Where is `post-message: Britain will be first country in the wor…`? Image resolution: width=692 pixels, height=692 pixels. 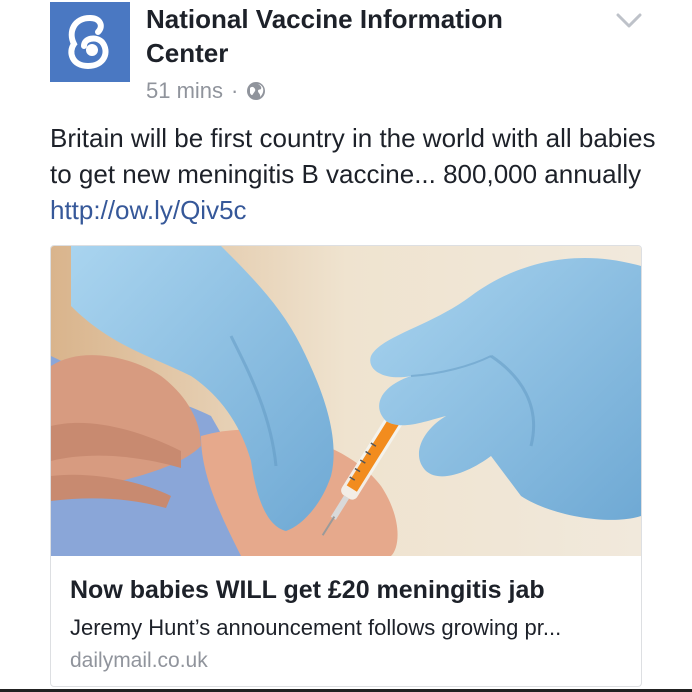
post-message: Britain will be first country in the wor… is located at coordinates (353, 156).